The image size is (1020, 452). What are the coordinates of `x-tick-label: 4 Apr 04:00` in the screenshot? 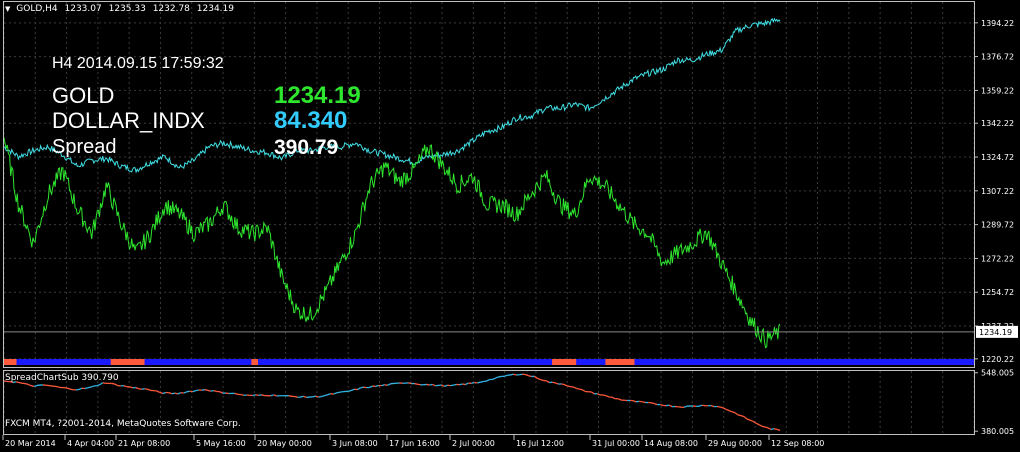 It's located at (90, 443).